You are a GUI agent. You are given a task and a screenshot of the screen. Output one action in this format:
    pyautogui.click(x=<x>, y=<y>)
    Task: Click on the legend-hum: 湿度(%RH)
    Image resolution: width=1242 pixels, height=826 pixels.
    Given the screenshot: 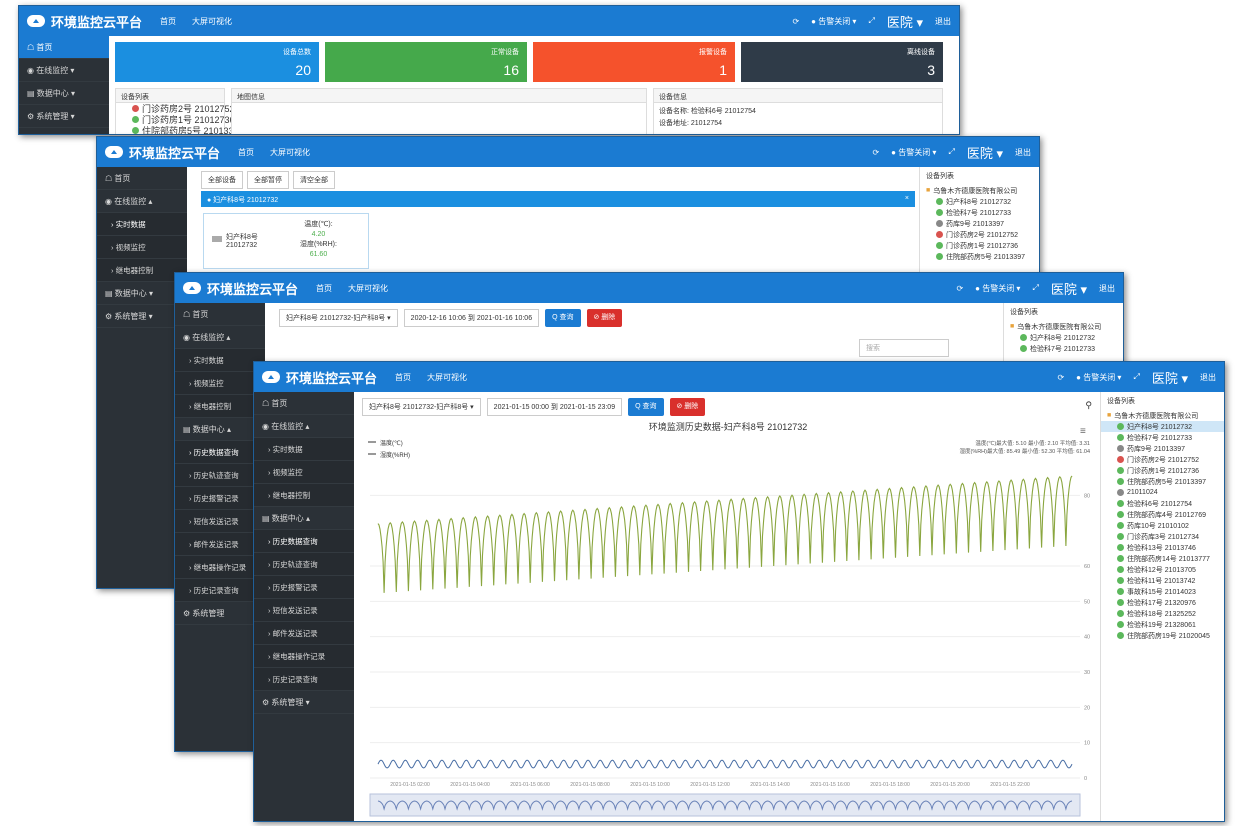 What is the action you would take?
    pyautogui.click(x=395, y=455)
    